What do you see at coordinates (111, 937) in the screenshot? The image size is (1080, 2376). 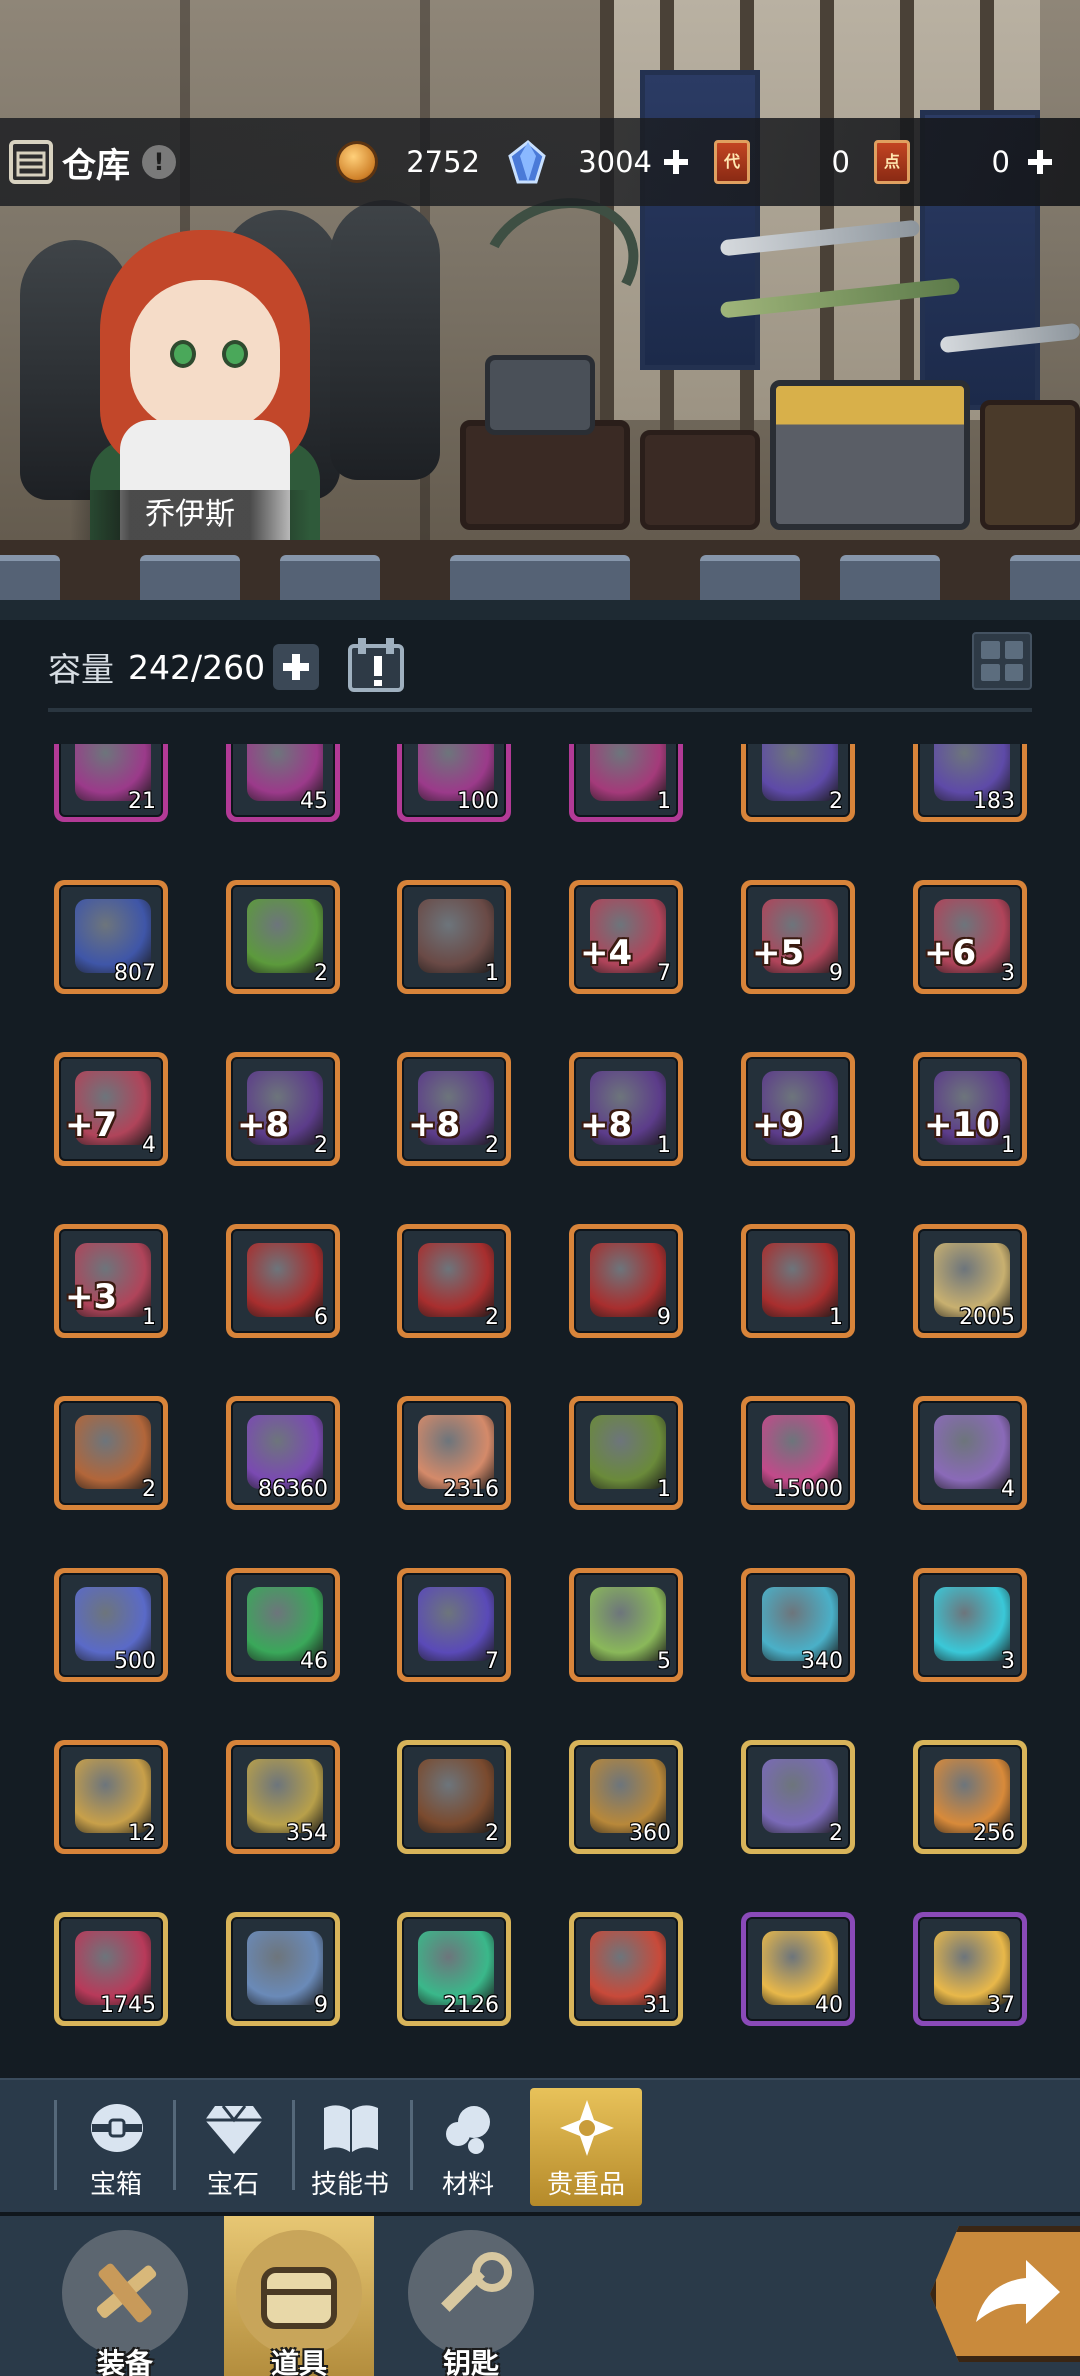 I see `inventory-item: 807` at bounding box center [111, 937].